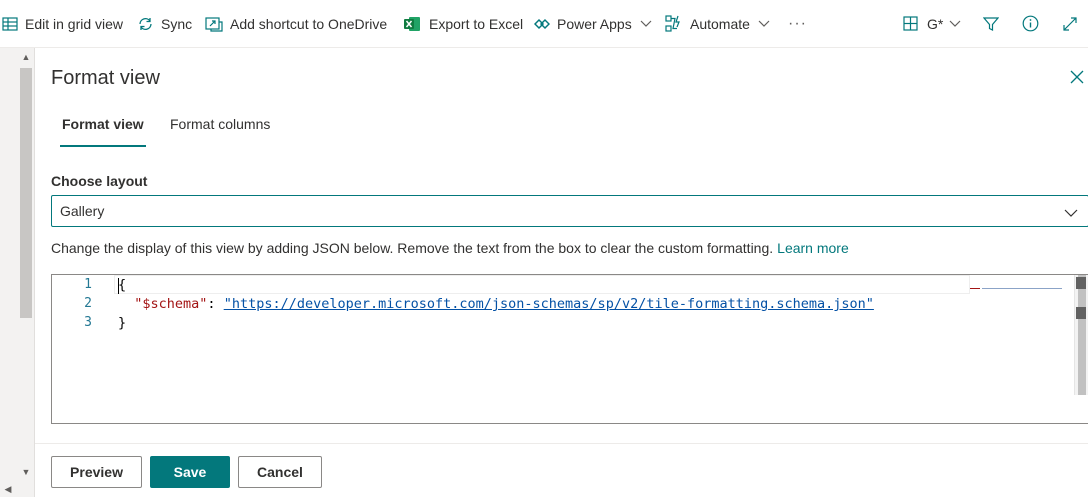 The height and width of the screenshot is (497, 1088). I want to click on panel-title: Format view, so click(105, 78).